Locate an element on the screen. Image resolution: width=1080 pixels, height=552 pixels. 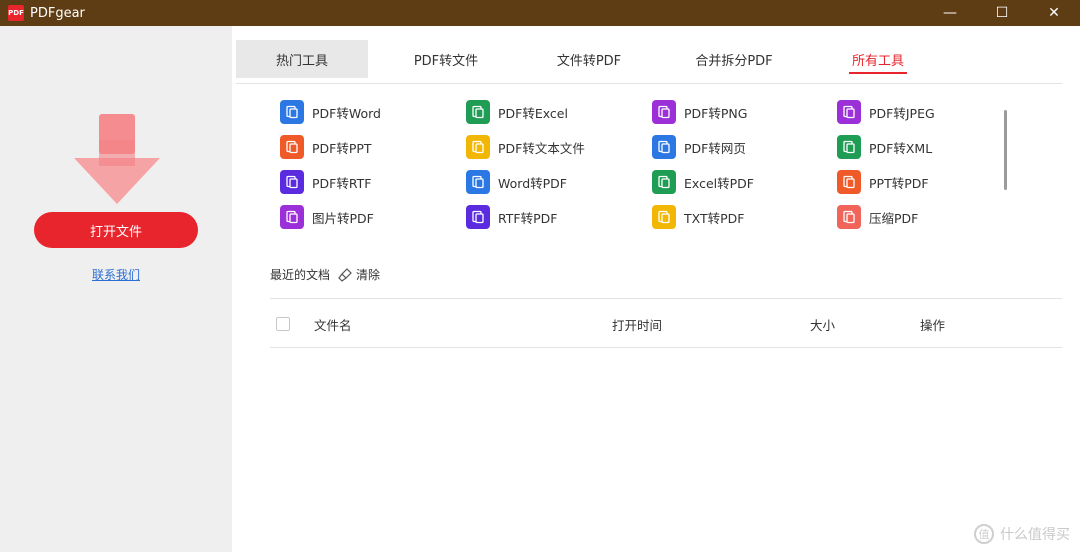
tool-item: PDF转PPT is located at coordinates (326, 147).